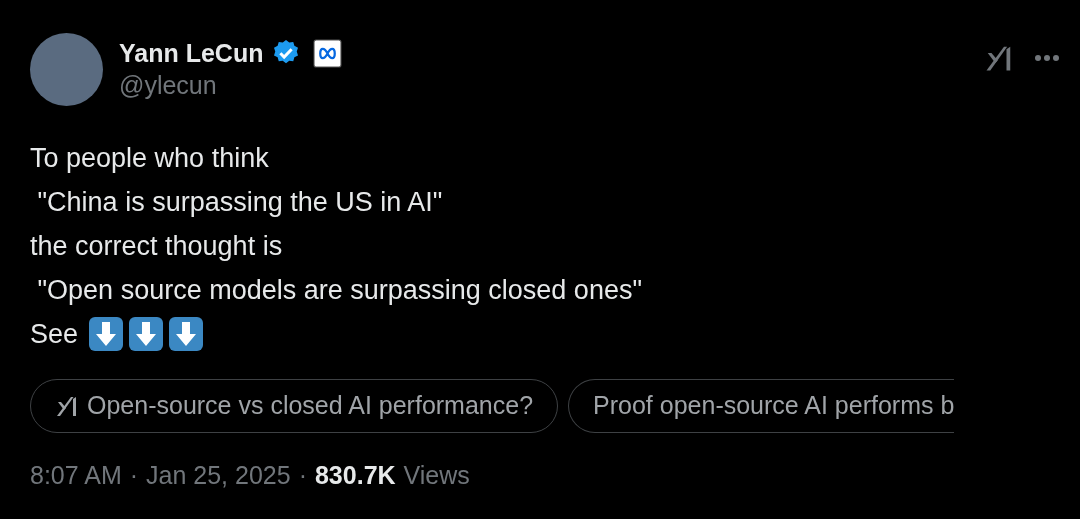 The image size is (1080, 519). Describe the element at coordinates (156, 246) in the screenshot. I see `tweet-text: the correct thought is` at that location.